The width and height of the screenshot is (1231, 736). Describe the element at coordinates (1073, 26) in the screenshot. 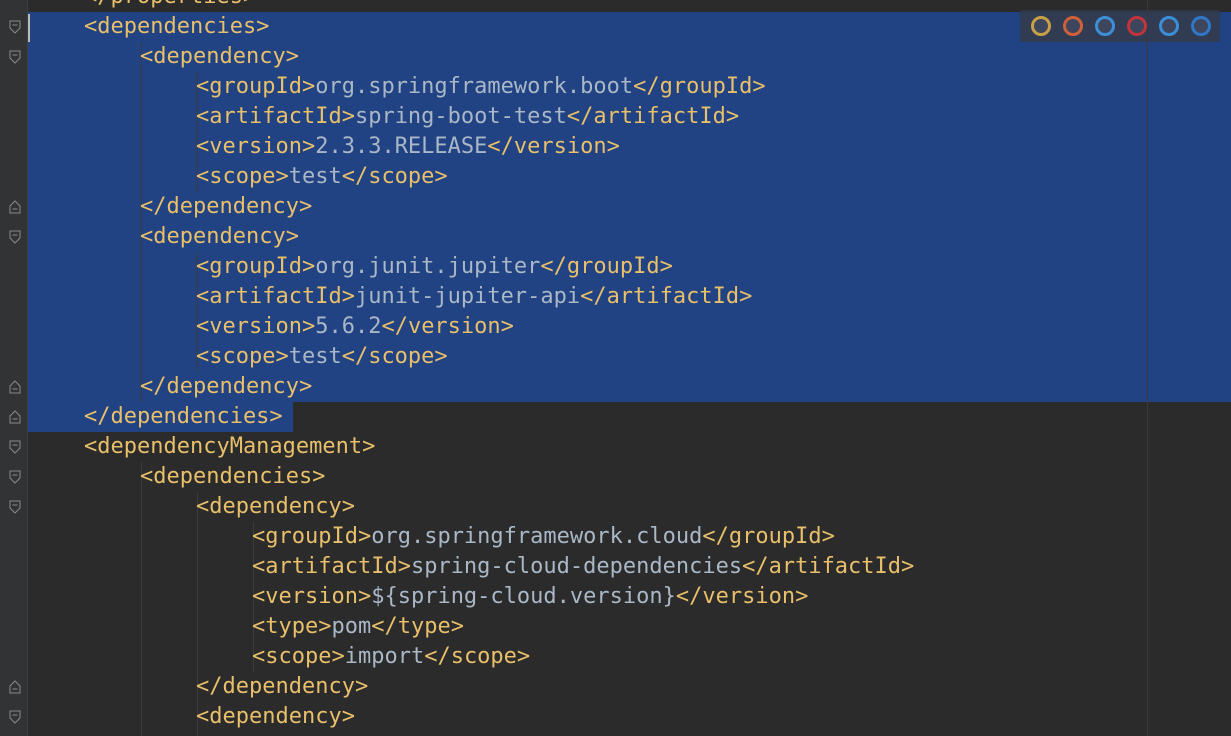

I see `firefox-icon` at that location.